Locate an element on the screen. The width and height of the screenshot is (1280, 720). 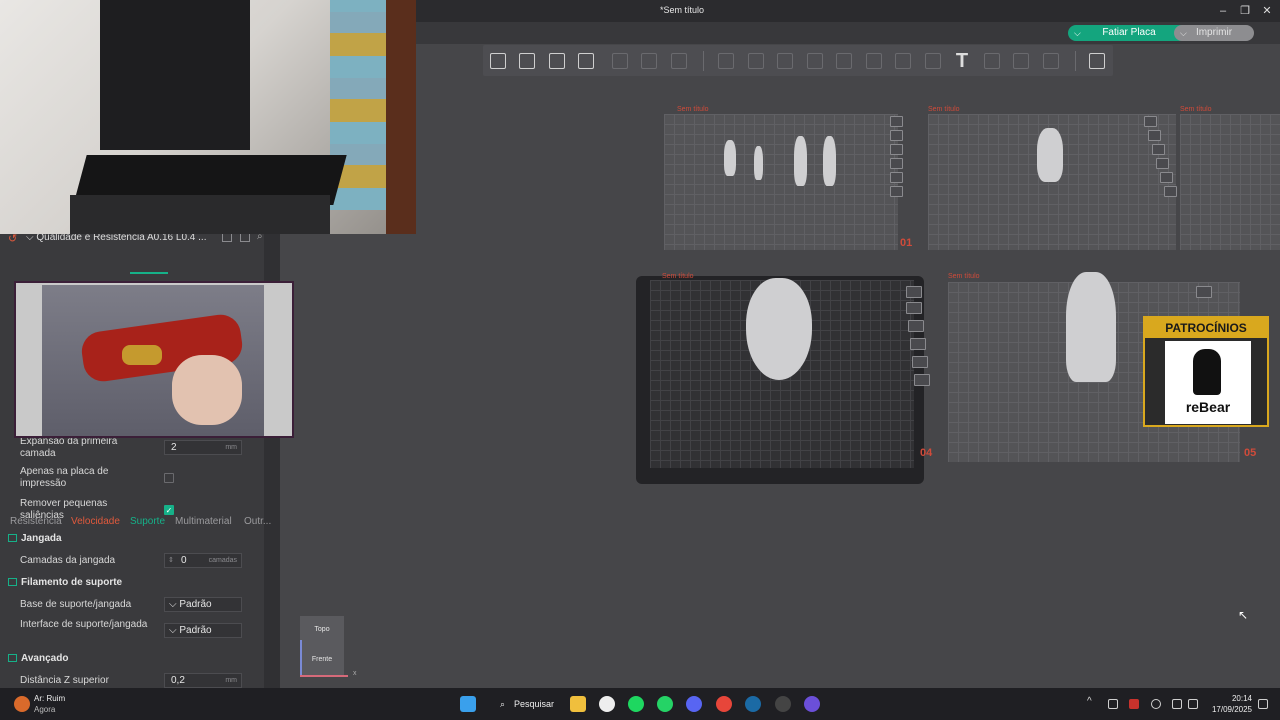
slice-plate-button: ⌵ Fatiar Placa is located at coordinates (1129, 33).